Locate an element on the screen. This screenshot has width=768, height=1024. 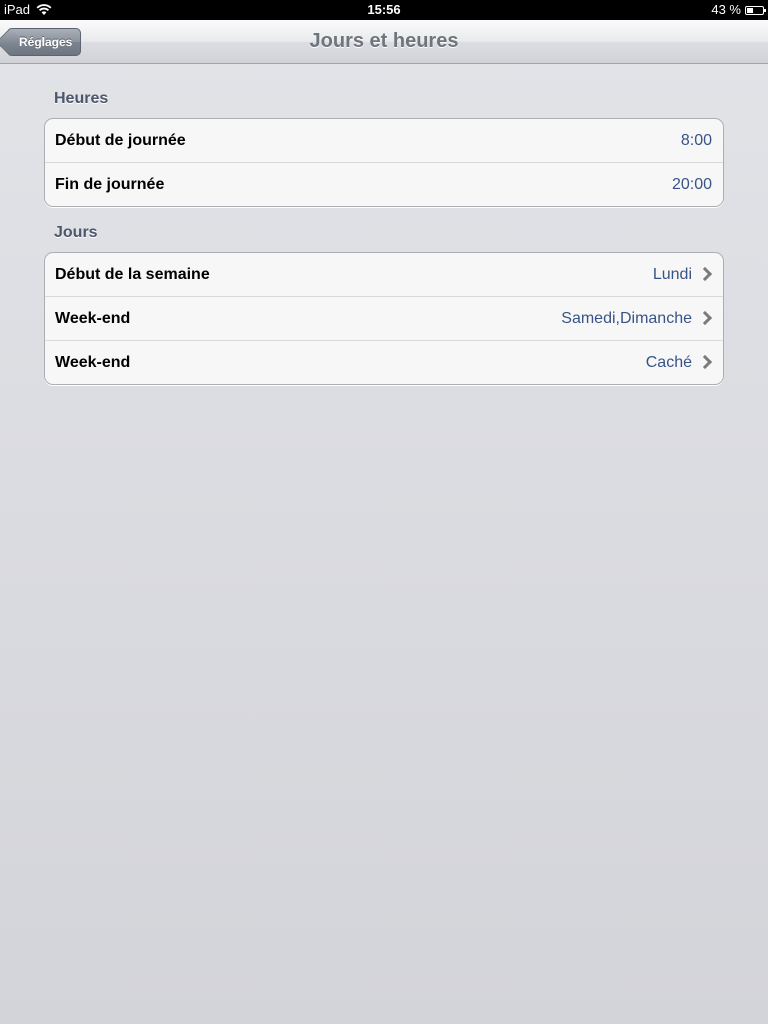
row-value: 8:00 is located at coordinates (696, 140).